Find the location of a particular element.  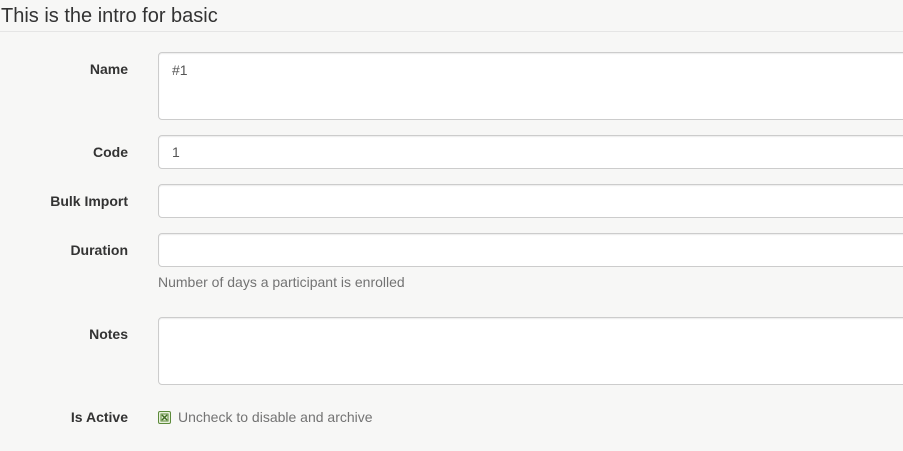

checkbox-checked-icon is located at coordinates (164, 417).